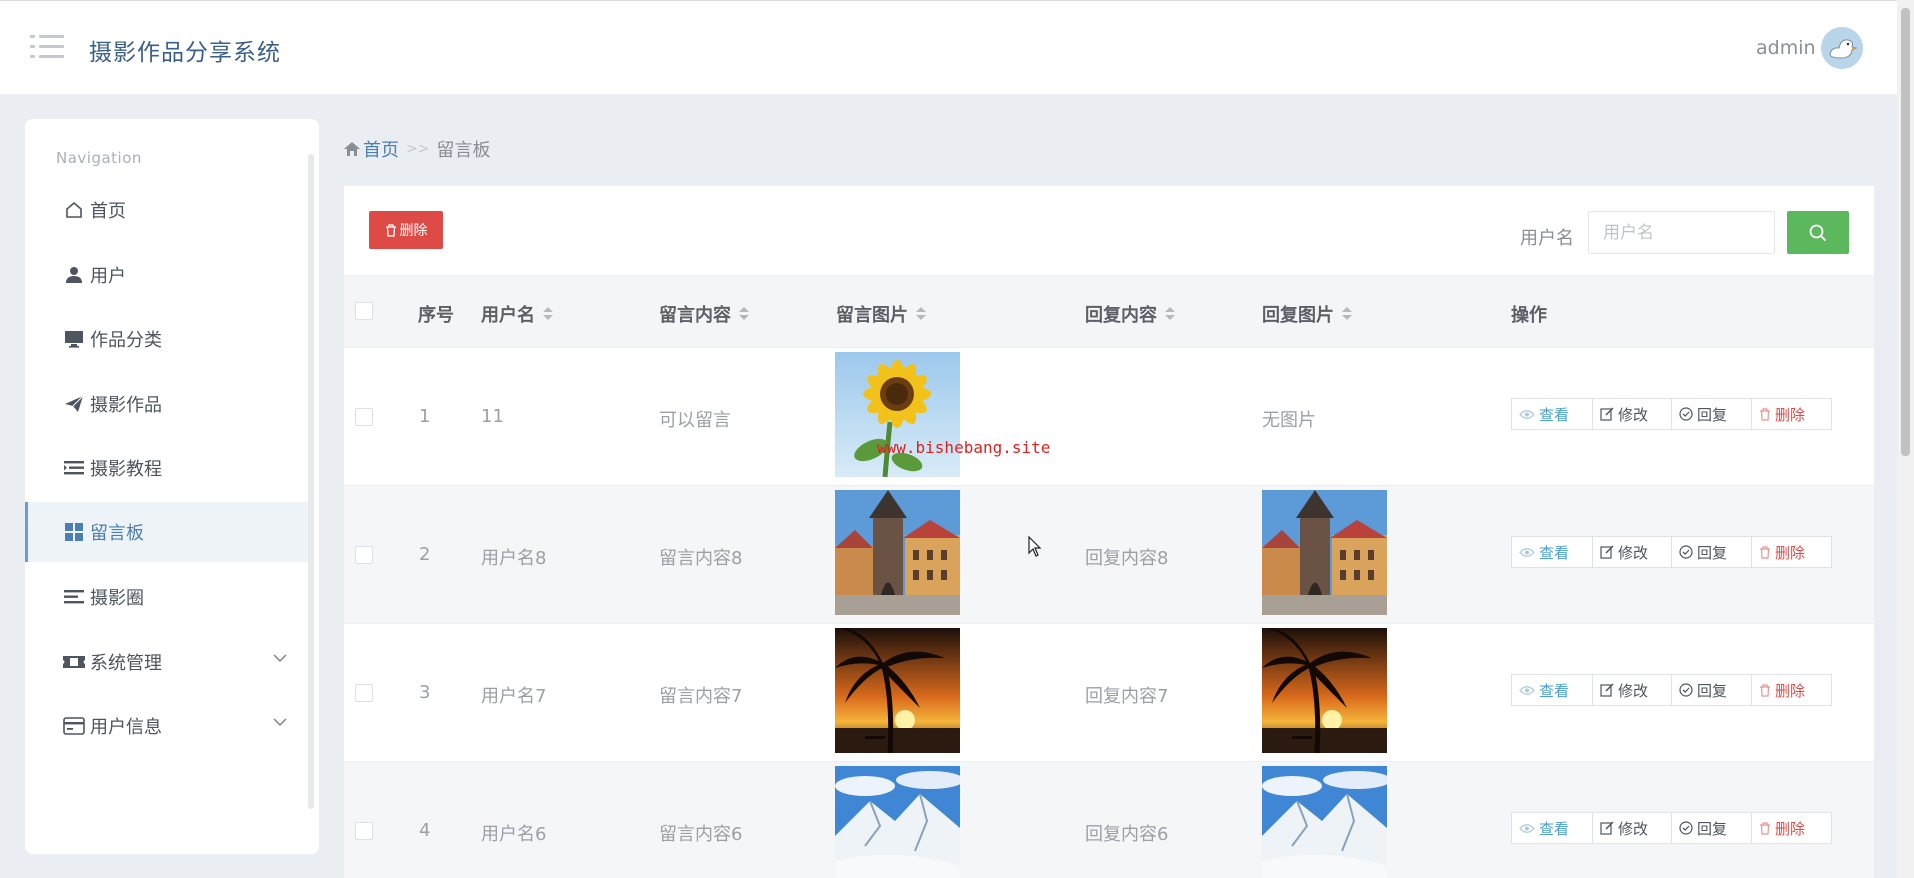 Image resolution: width=1914 pixels, height=878 pixels. Describe the element at coordinates (517, 314) in the screenshot. I see `column-header-username: 用户名` at that location.